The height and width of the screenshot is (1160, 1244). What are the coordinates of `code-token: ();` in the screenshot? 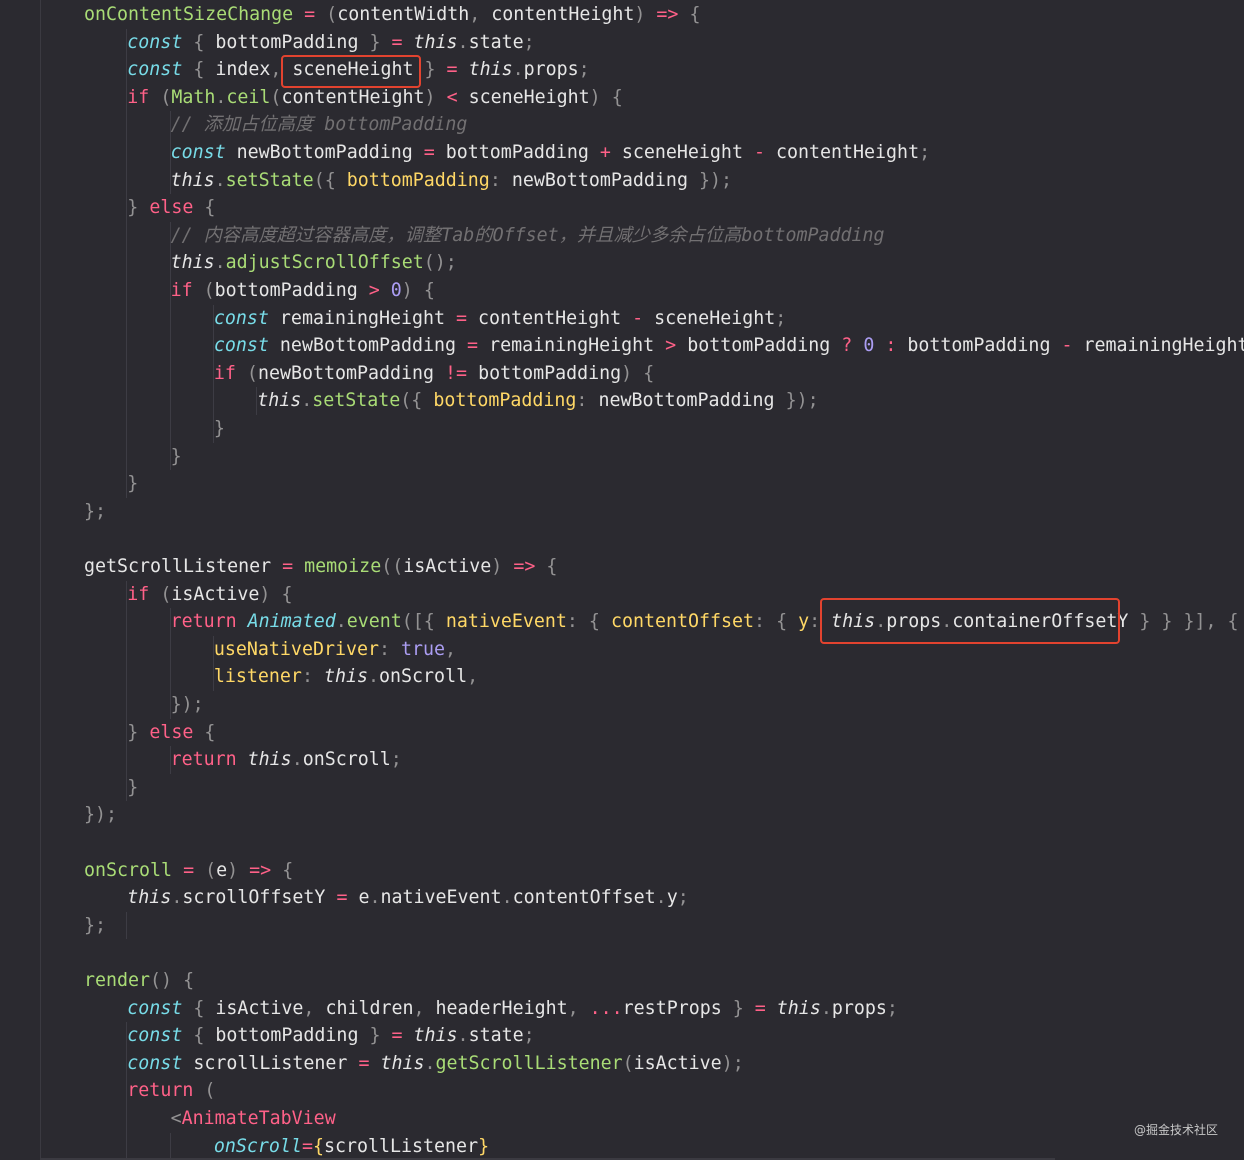 It's located at (440, 263).